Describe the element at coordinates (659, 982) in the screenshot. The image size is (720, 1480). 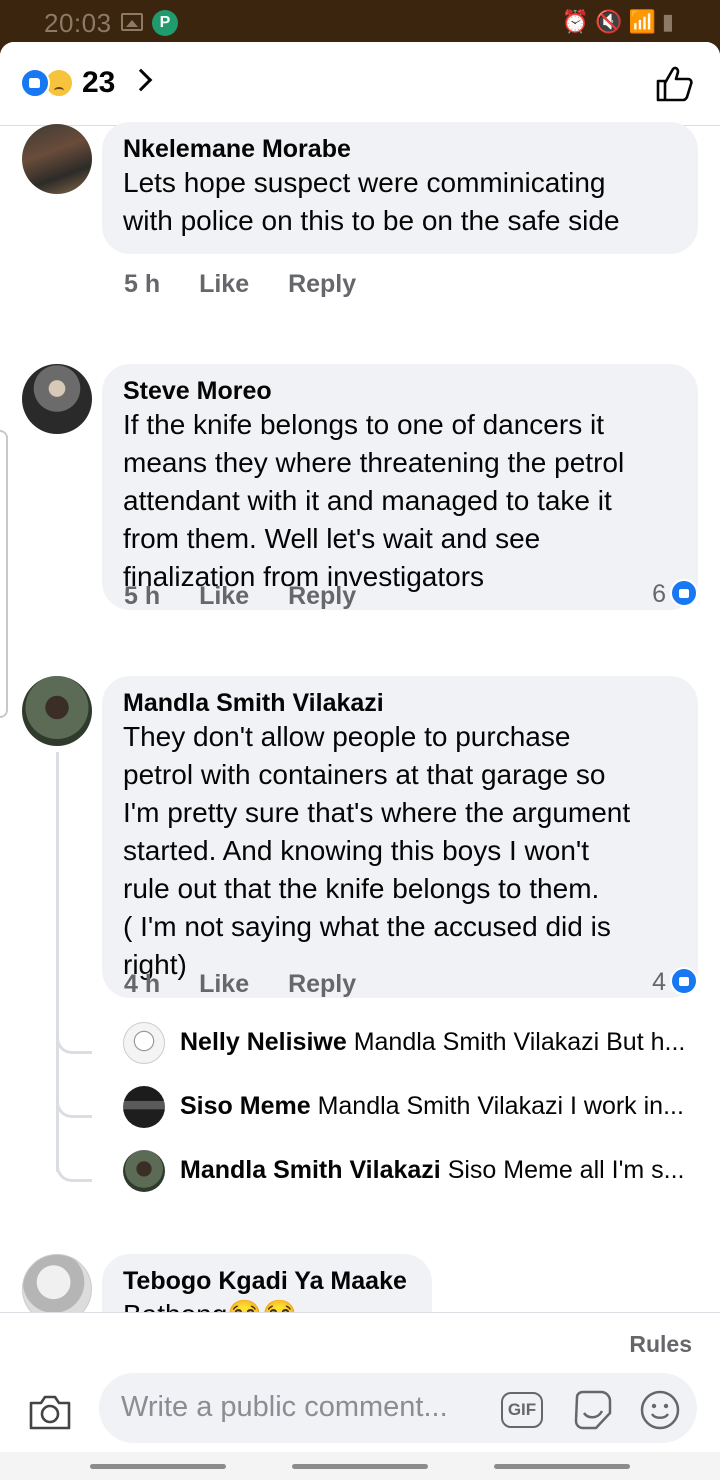
I see `reaction-number: 4` at that location.